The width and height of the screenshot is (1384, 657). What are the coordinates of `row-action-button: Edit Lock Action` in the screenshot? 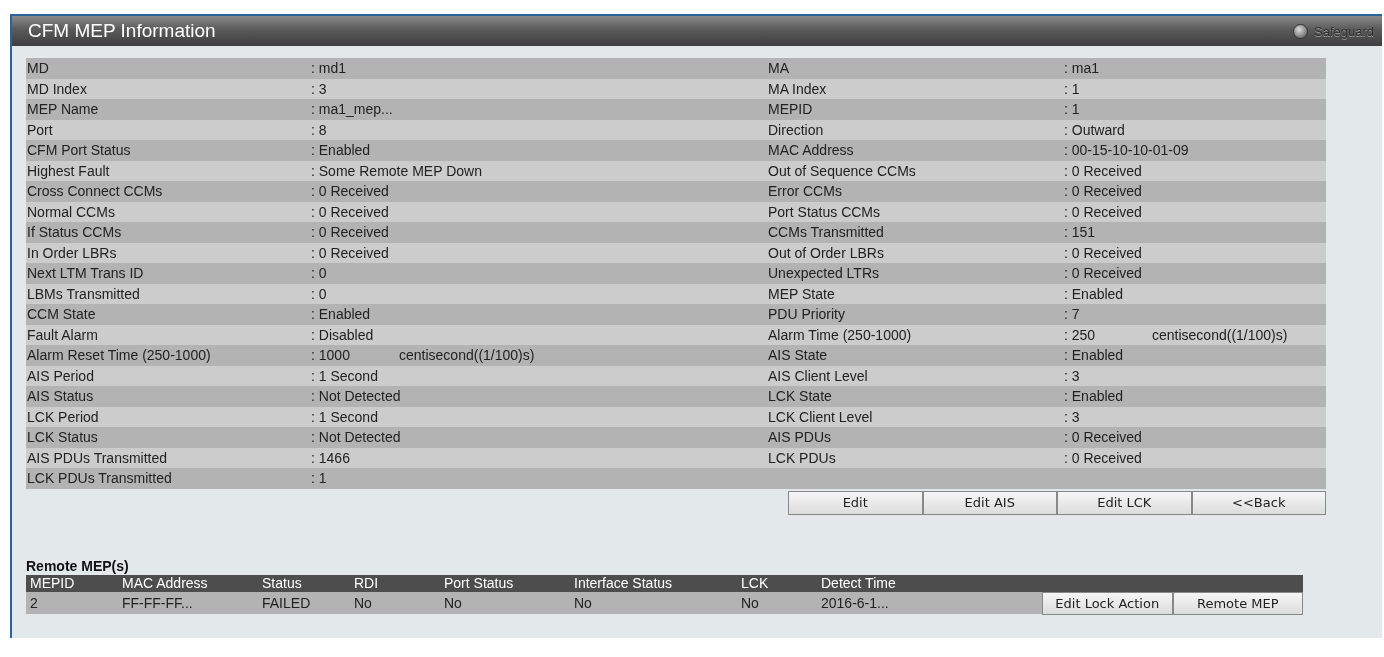 It's located at (1107, 603).